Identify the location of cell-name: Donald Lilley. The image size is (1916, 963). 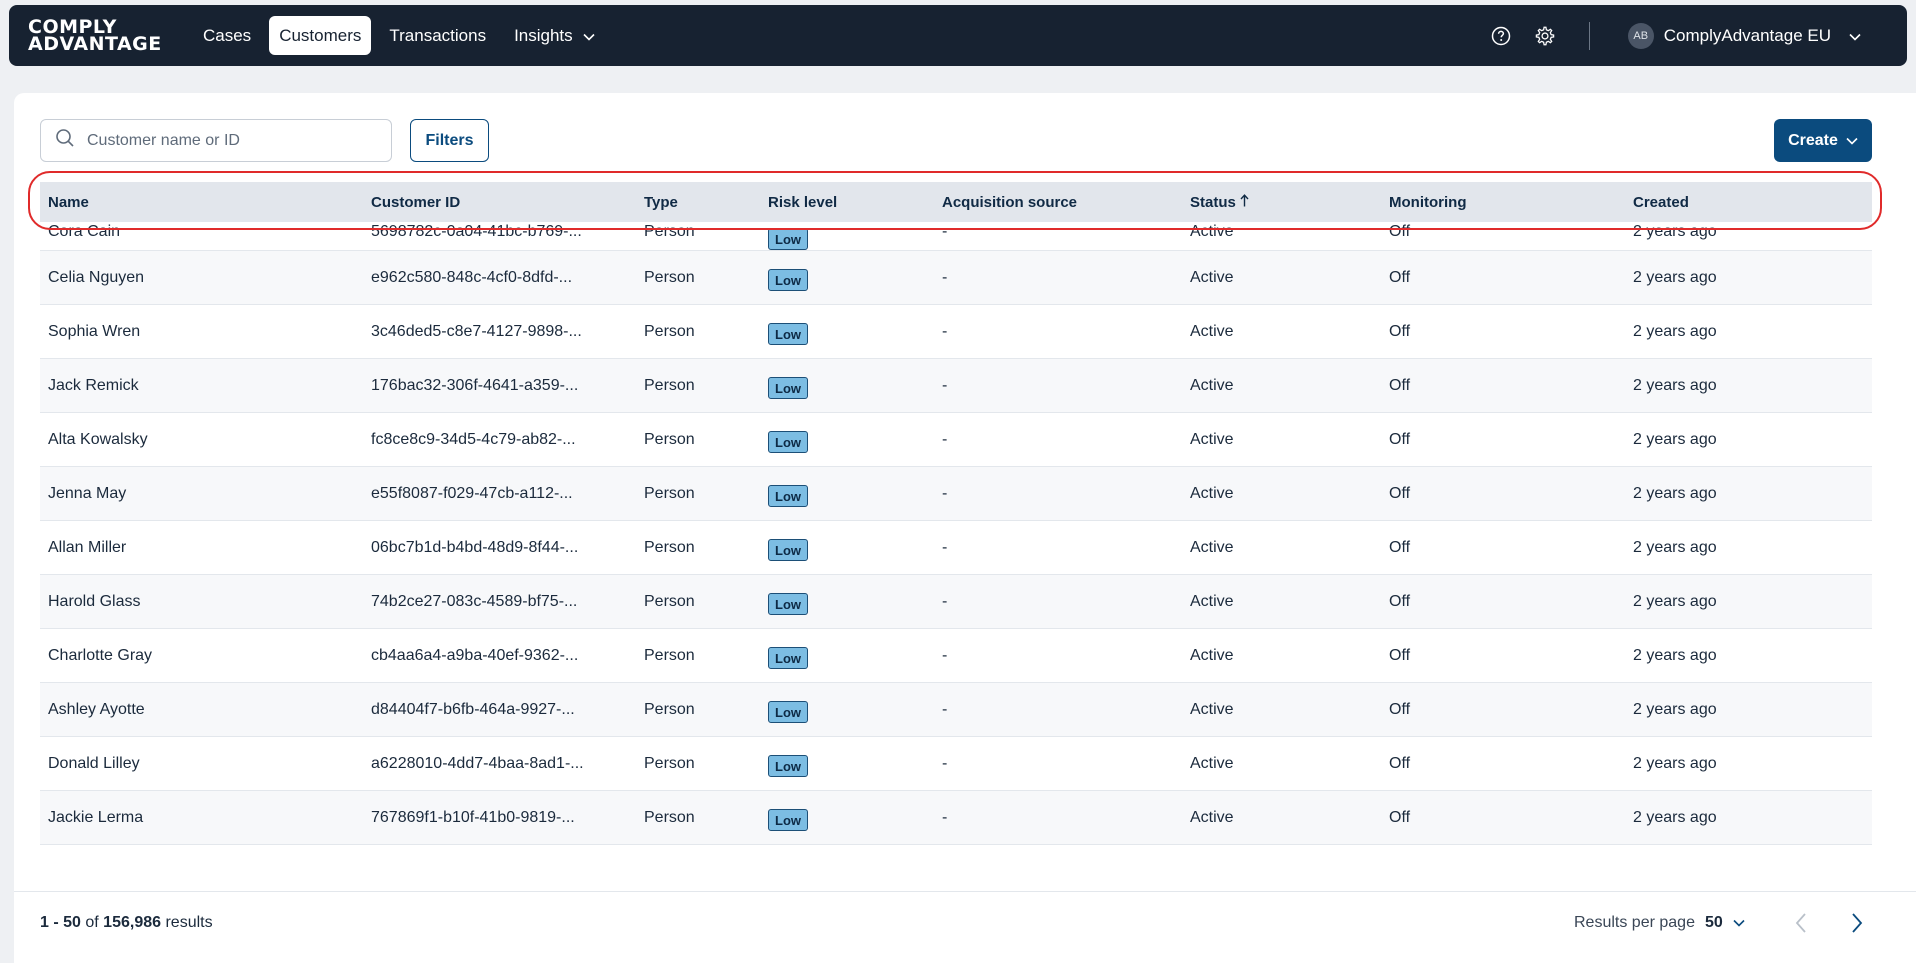
(201, 764).